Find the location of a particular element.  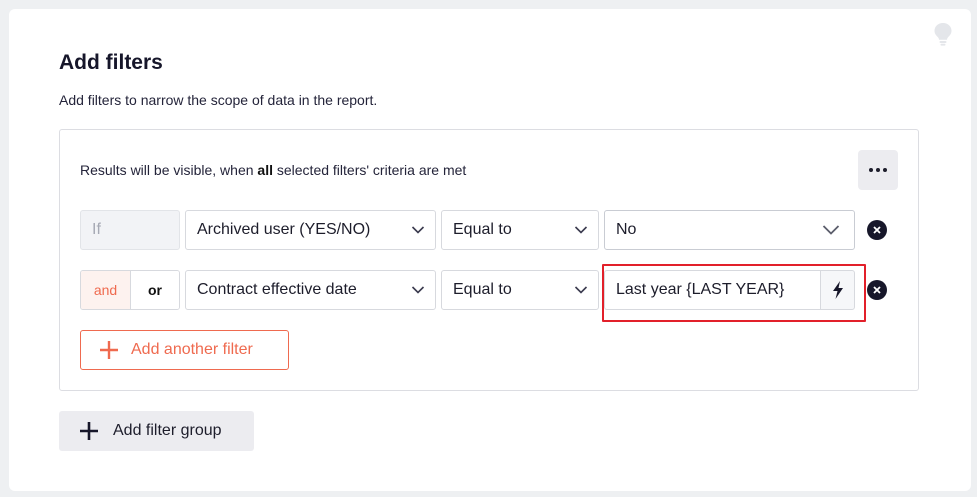

lightning-icon is located at coordinates (837, 290).